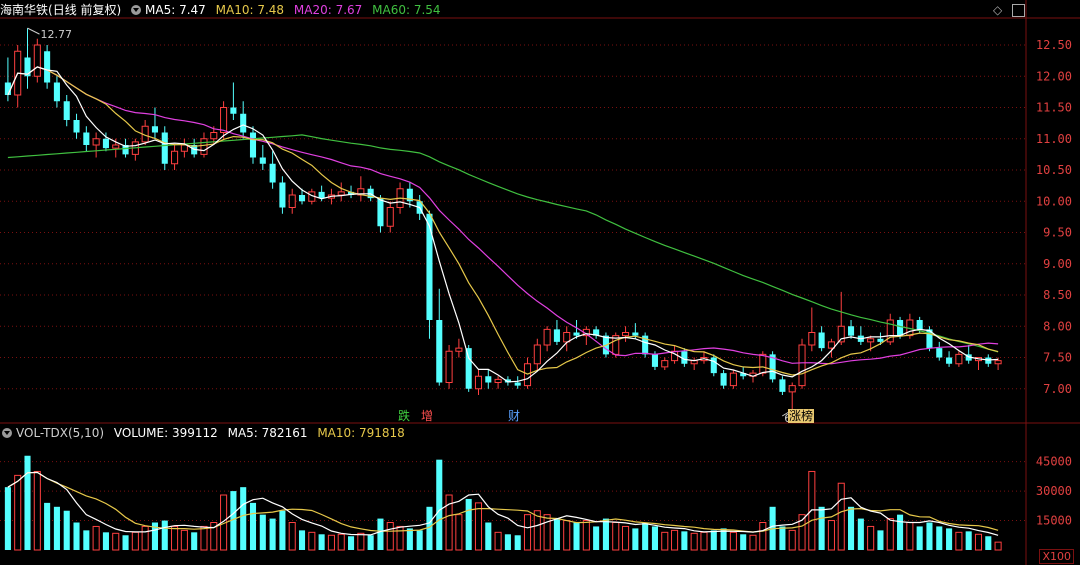 The width and height of the screenshot is (1080, 565). Describe the element at coordinates (514, 416) in the screenshot. I see `event-tag-cai: 财` at that location.